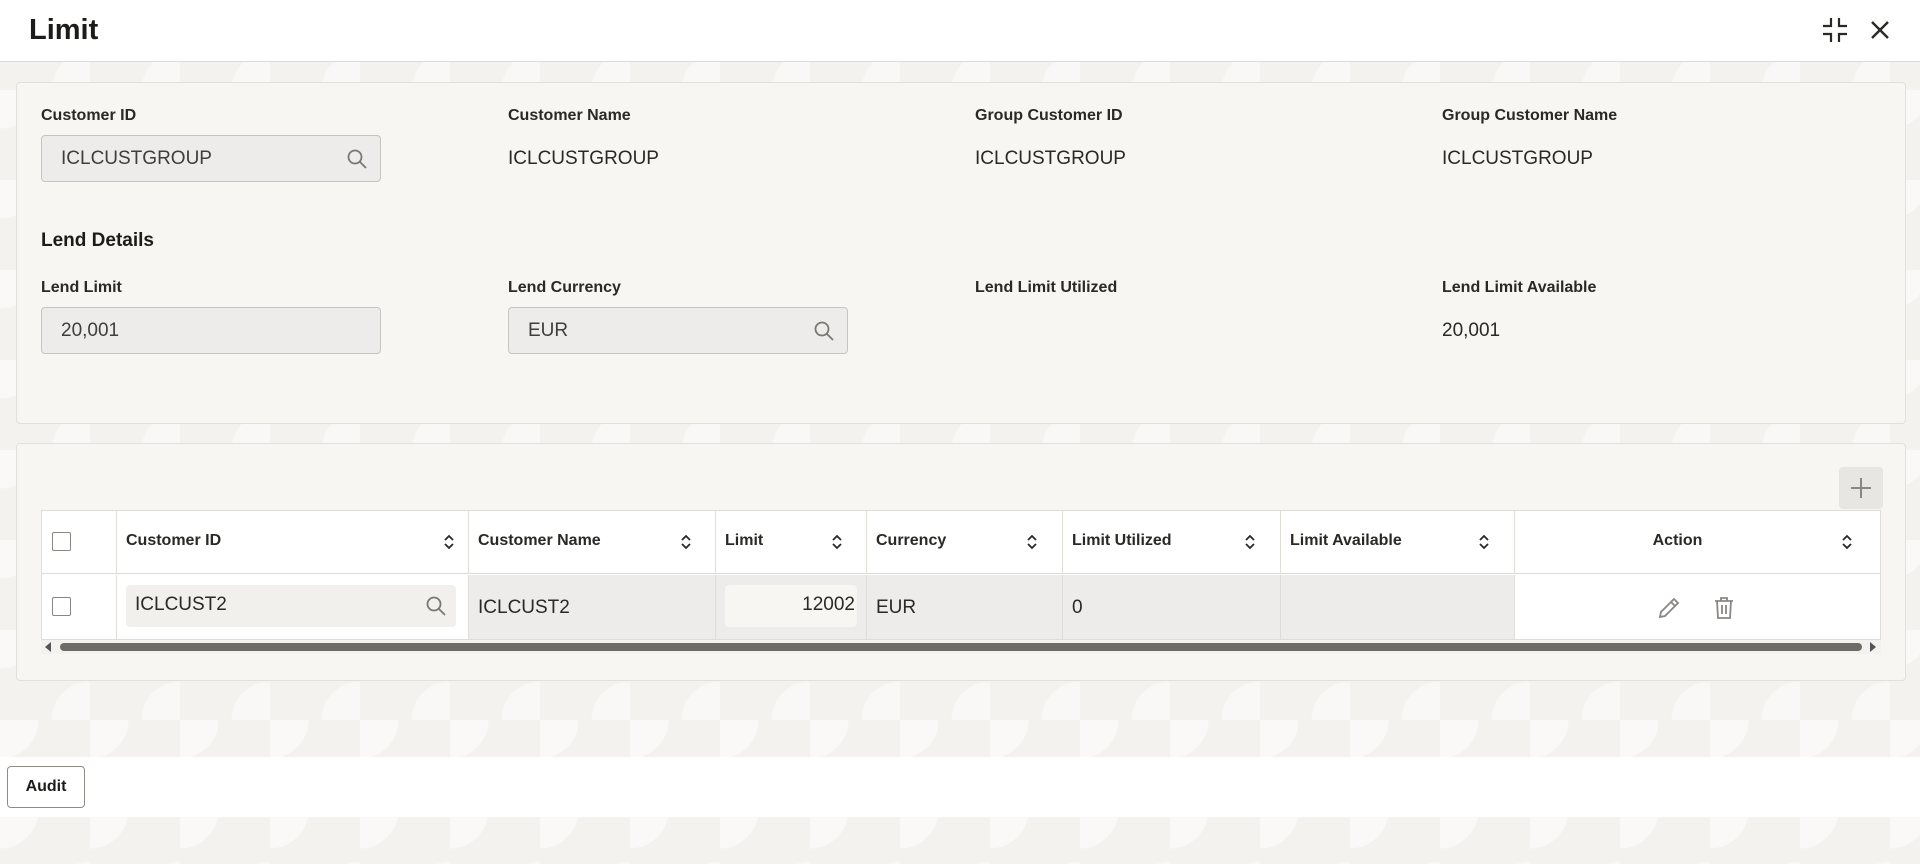  I want to click on limit-utilized-text: 0, so click(1077, 607).